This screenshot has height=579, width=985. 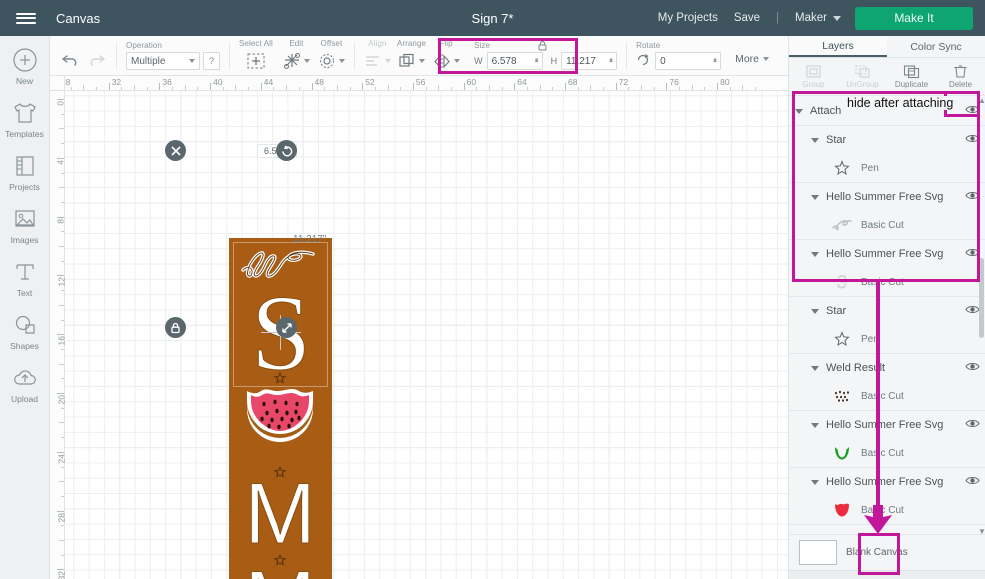 I want to click on operation-select: Multiple, so click(x=163, y=61).